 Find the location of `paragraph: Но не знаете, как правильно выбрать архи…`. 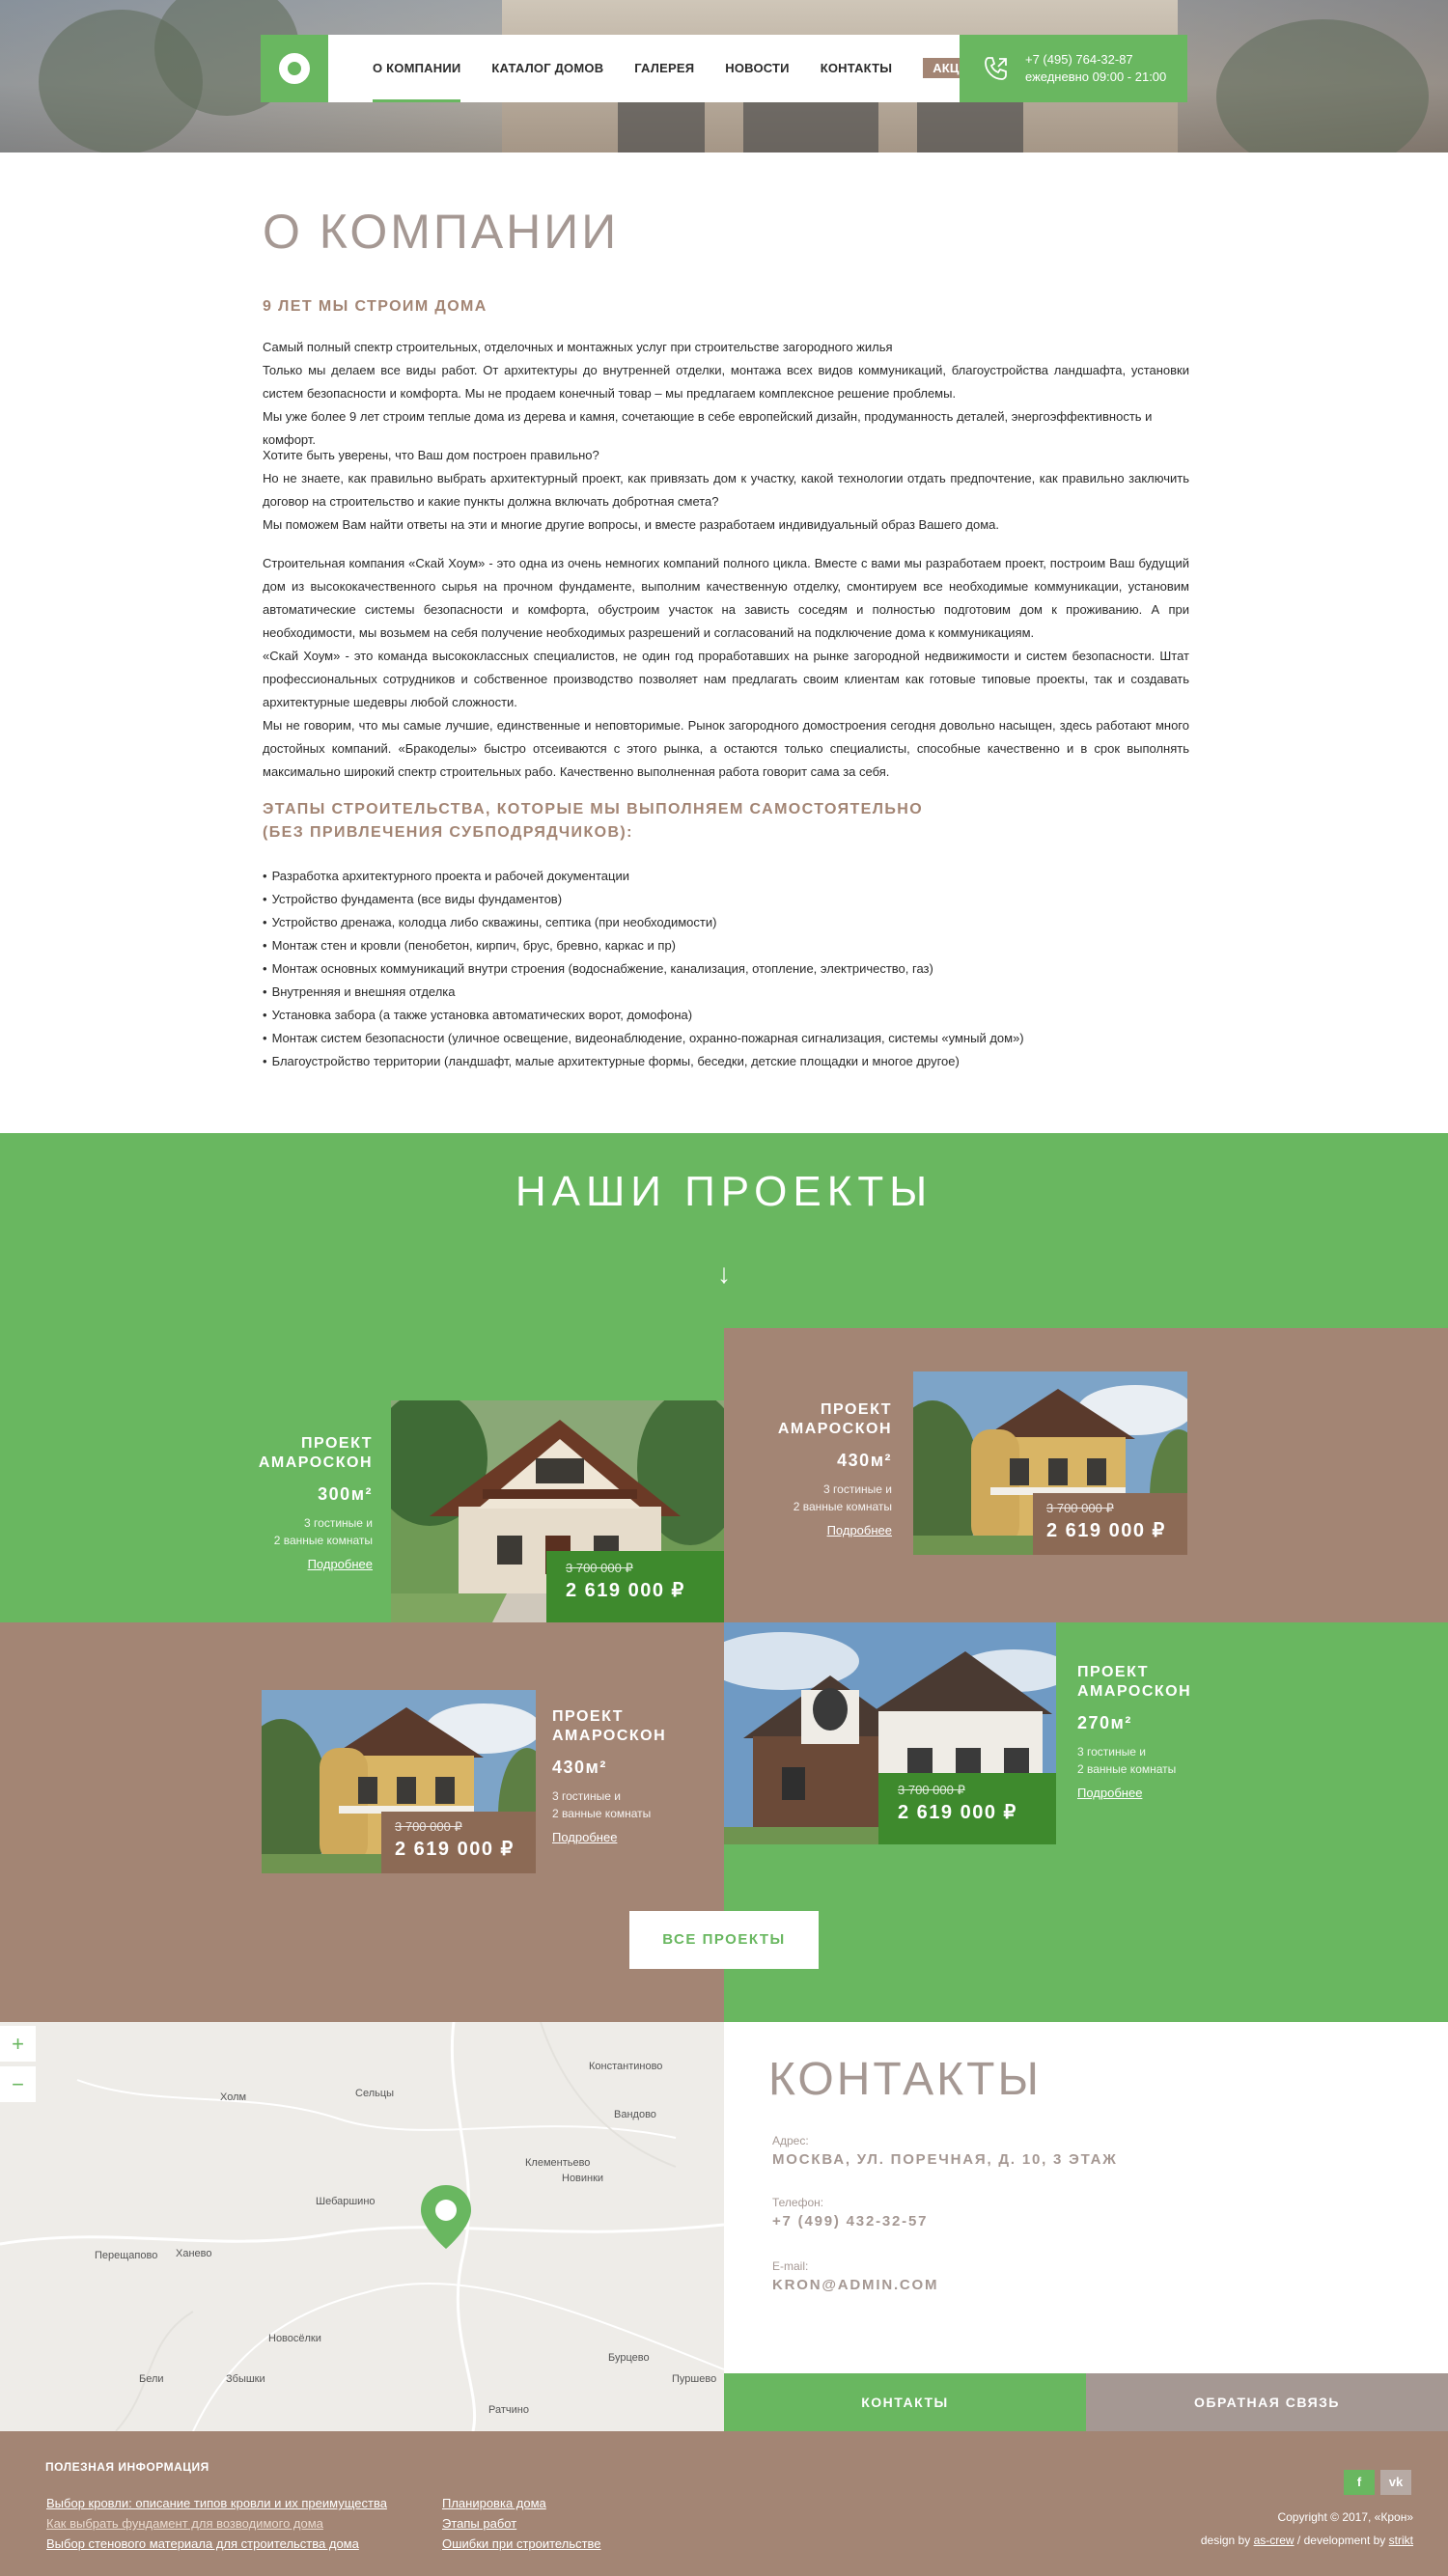

paragraph: Но не знаете, как правильно выбрать архи… is located at coordinates (726, 490).